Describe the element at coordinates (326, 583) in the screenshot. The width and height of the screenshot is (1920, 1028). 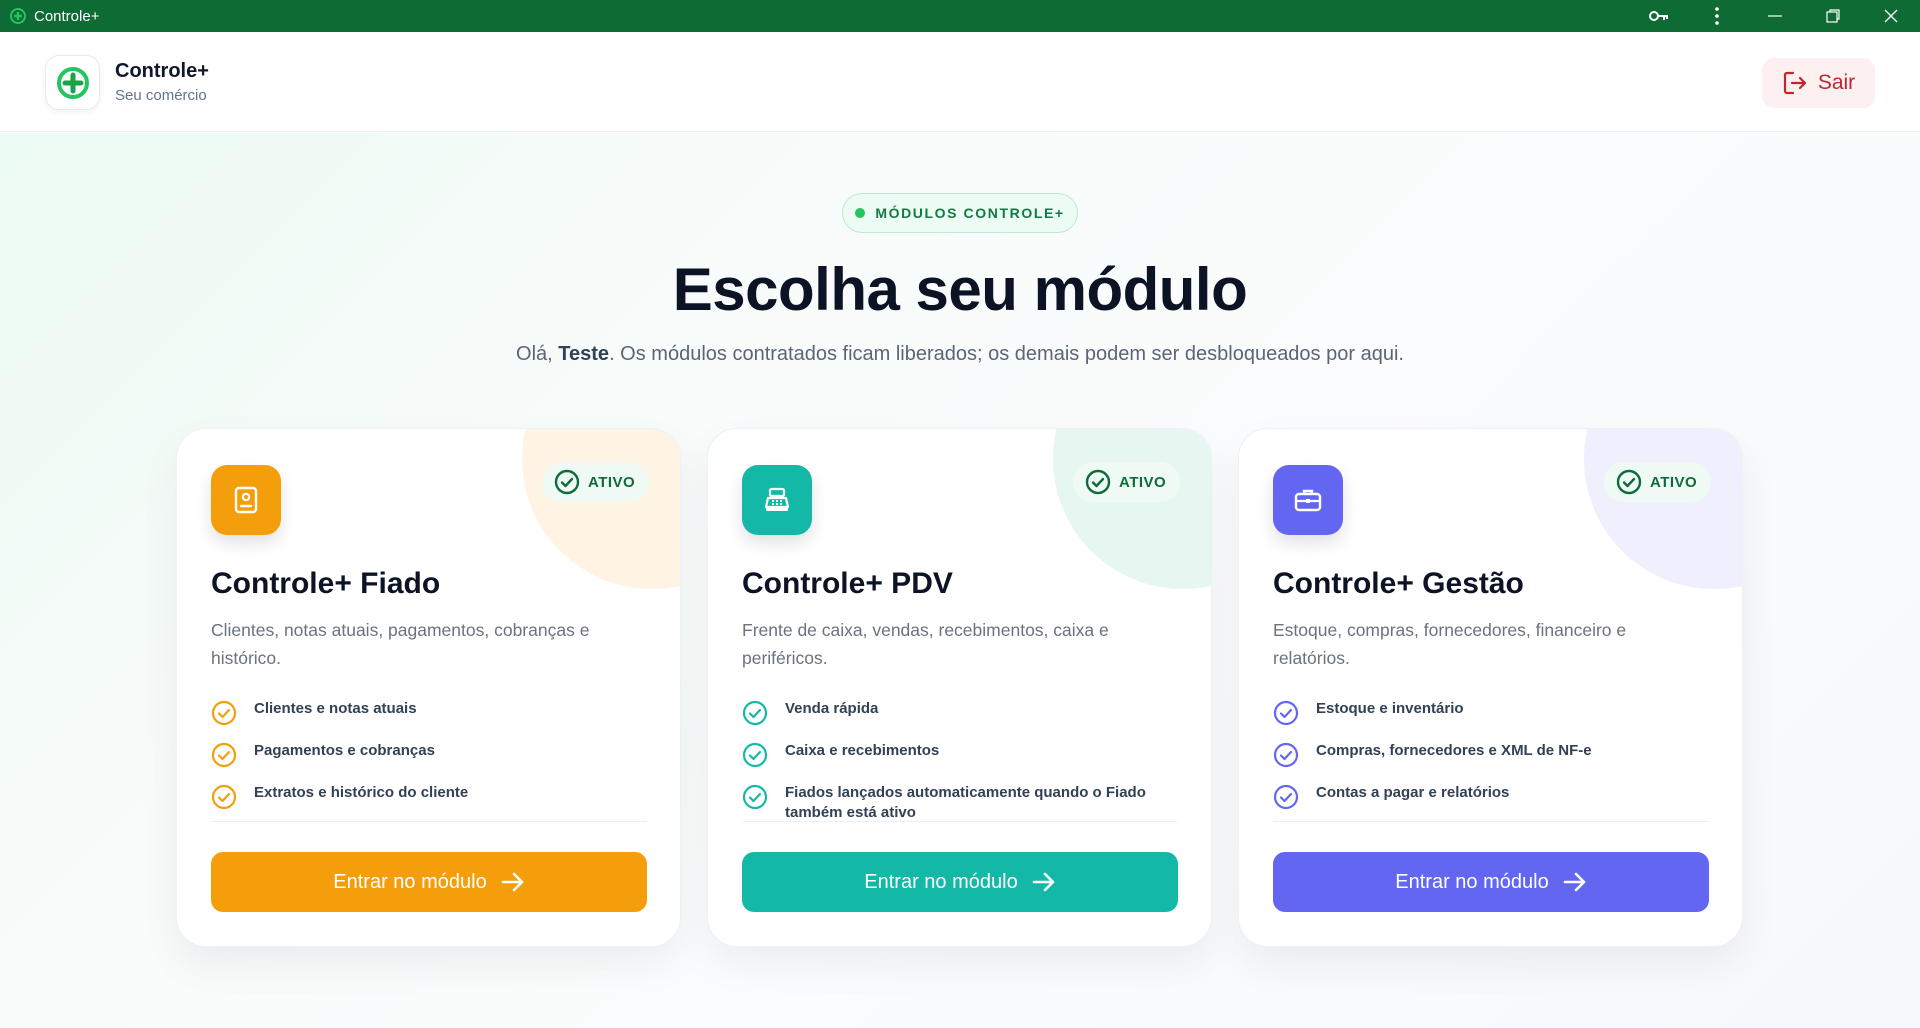
I see `module-title: Controle+ Fiado` at that location.